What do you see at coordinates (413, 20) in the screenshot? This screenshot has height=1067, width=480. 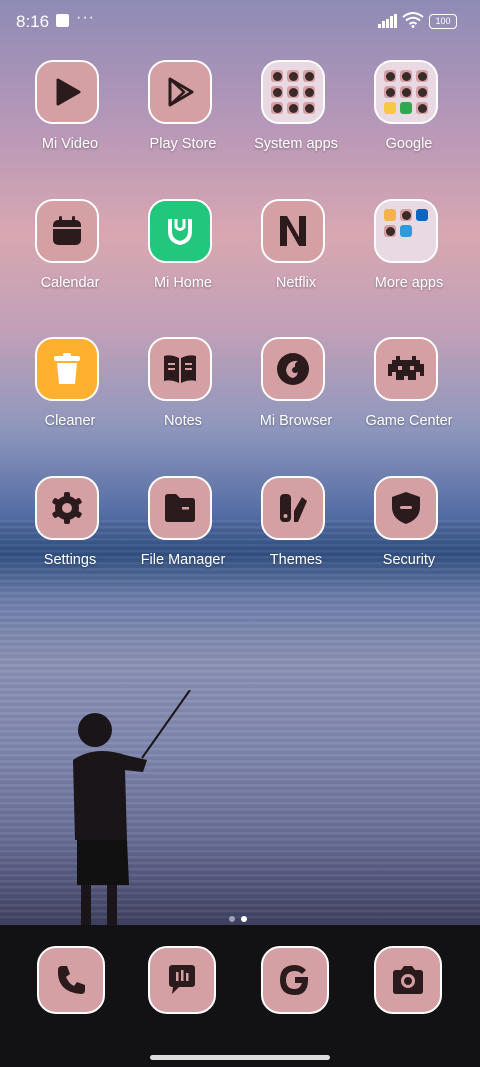 I see `wifi-icon` at bounding box center [413, 20].